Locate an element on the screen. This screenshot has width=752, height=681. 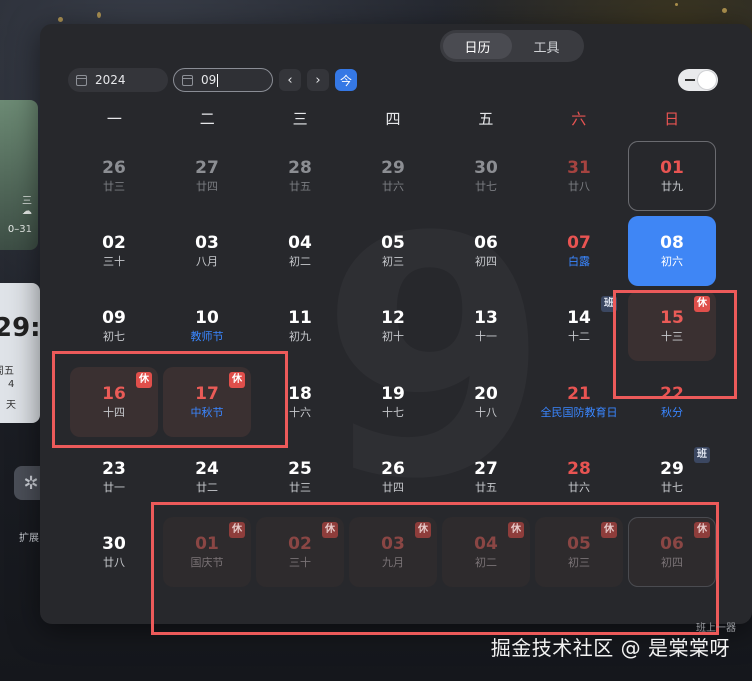
wallpaper-light is located at coordinates (676, 4).